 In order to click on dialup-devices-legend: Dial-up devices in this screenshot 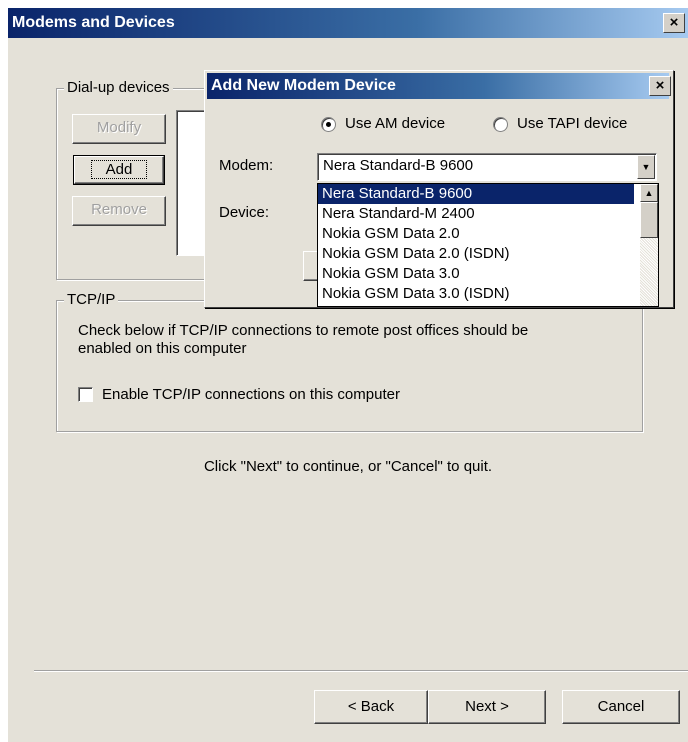, I will do `click(118, 88)`.